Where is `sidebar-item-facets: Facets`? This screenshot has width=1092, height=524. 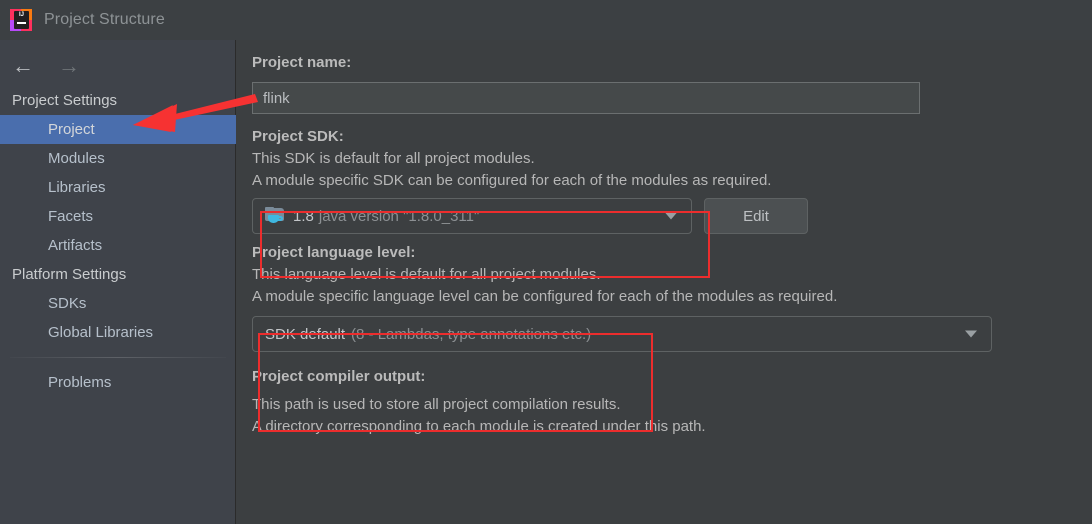 sidebar-item-facets: Facets is located at coordinates (118, 216).